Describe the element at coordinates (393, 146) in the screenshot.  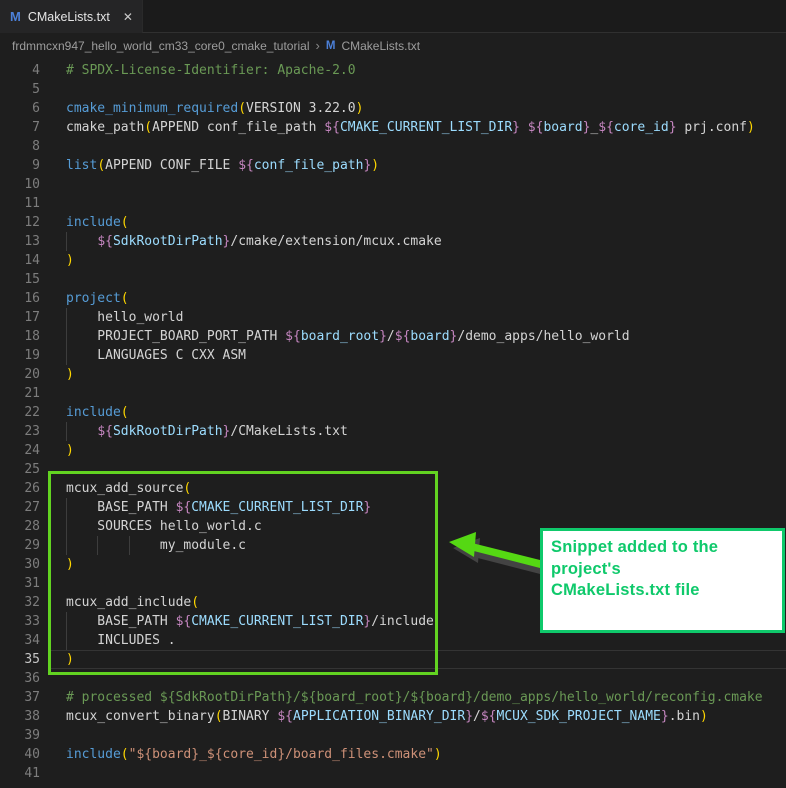
I see `code-line: 8` at that location.